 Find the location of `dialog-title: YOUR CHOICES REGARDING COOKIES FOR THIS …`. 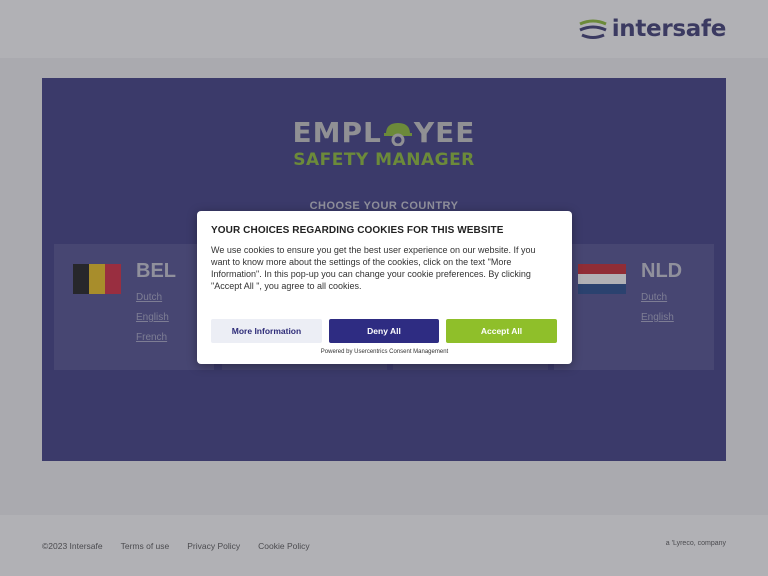

dialog-title: YOUR CHOICES REGARDING COOKIES FOR THIS … is located at coordinates (357, 230).